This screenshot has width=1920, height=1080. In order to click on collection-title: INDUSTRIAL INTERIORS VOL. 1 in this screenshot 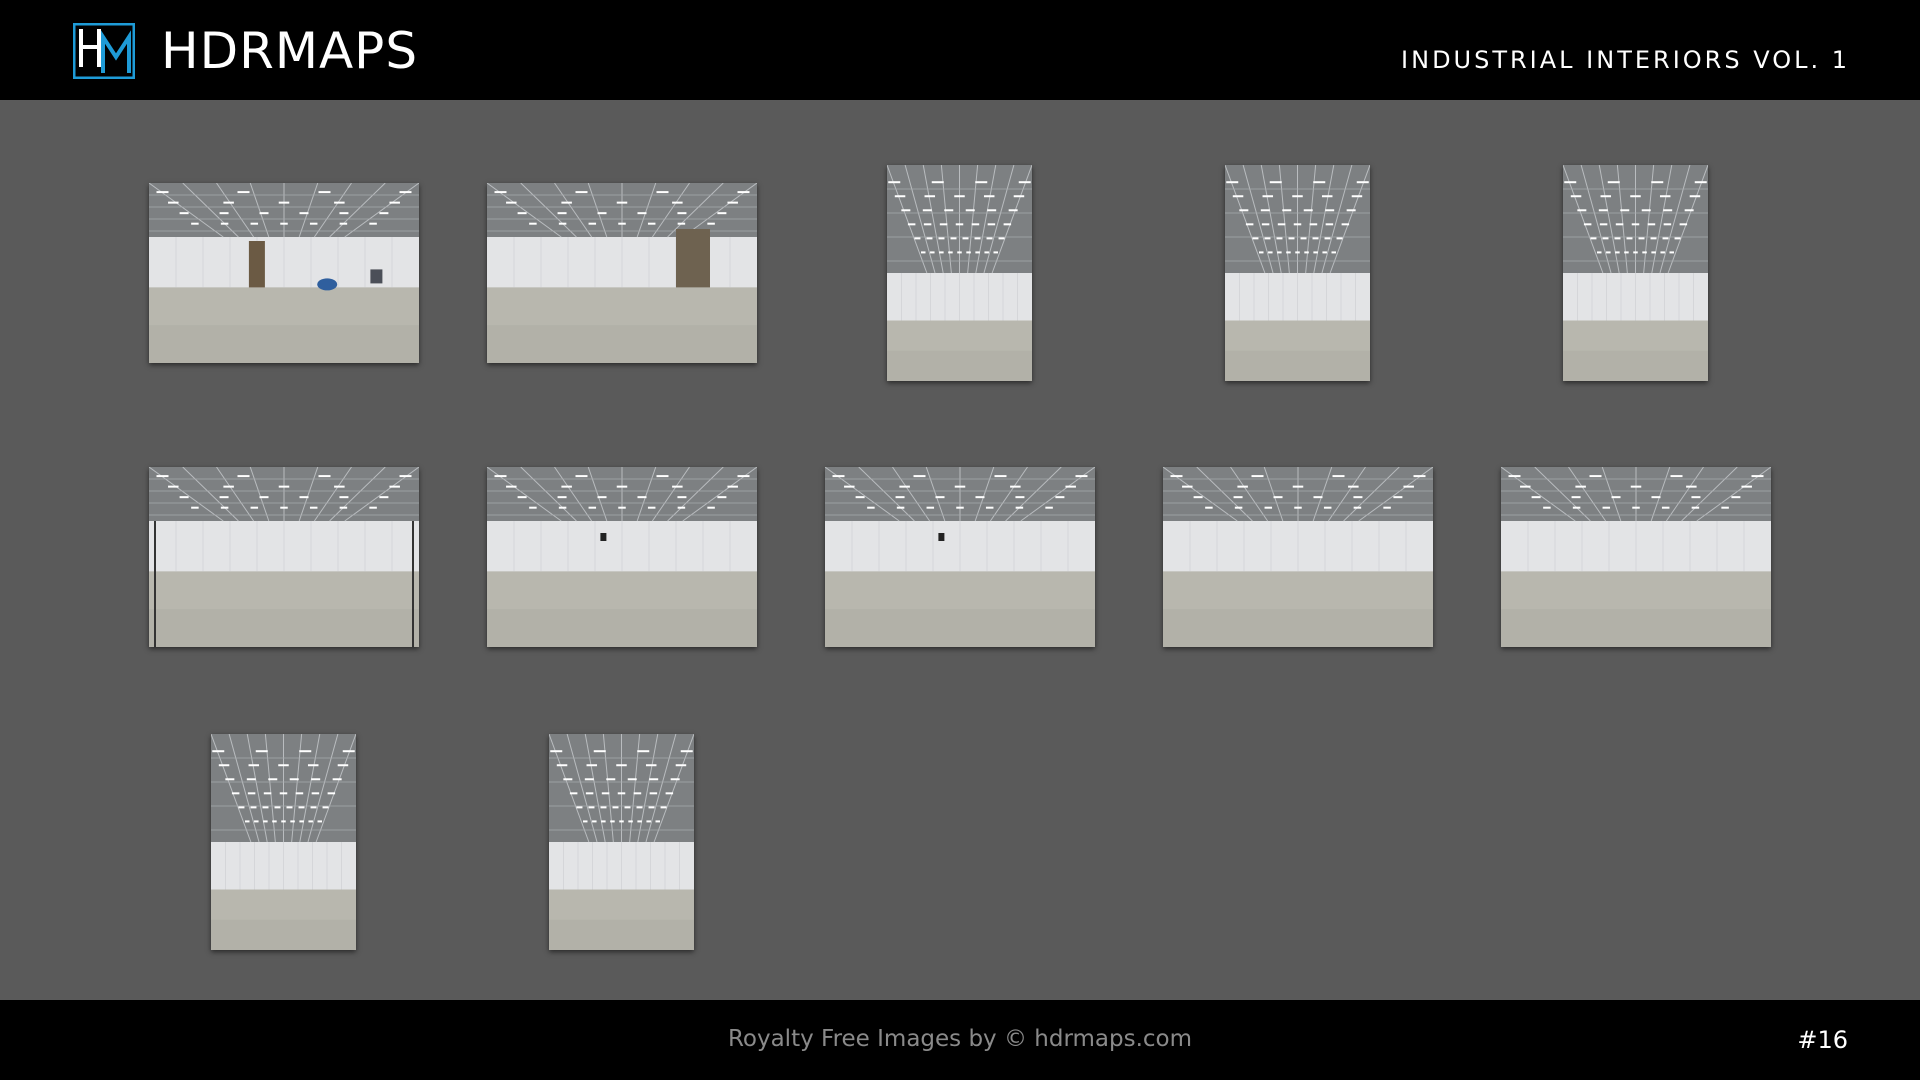, I will do `click(1625, 60)`.